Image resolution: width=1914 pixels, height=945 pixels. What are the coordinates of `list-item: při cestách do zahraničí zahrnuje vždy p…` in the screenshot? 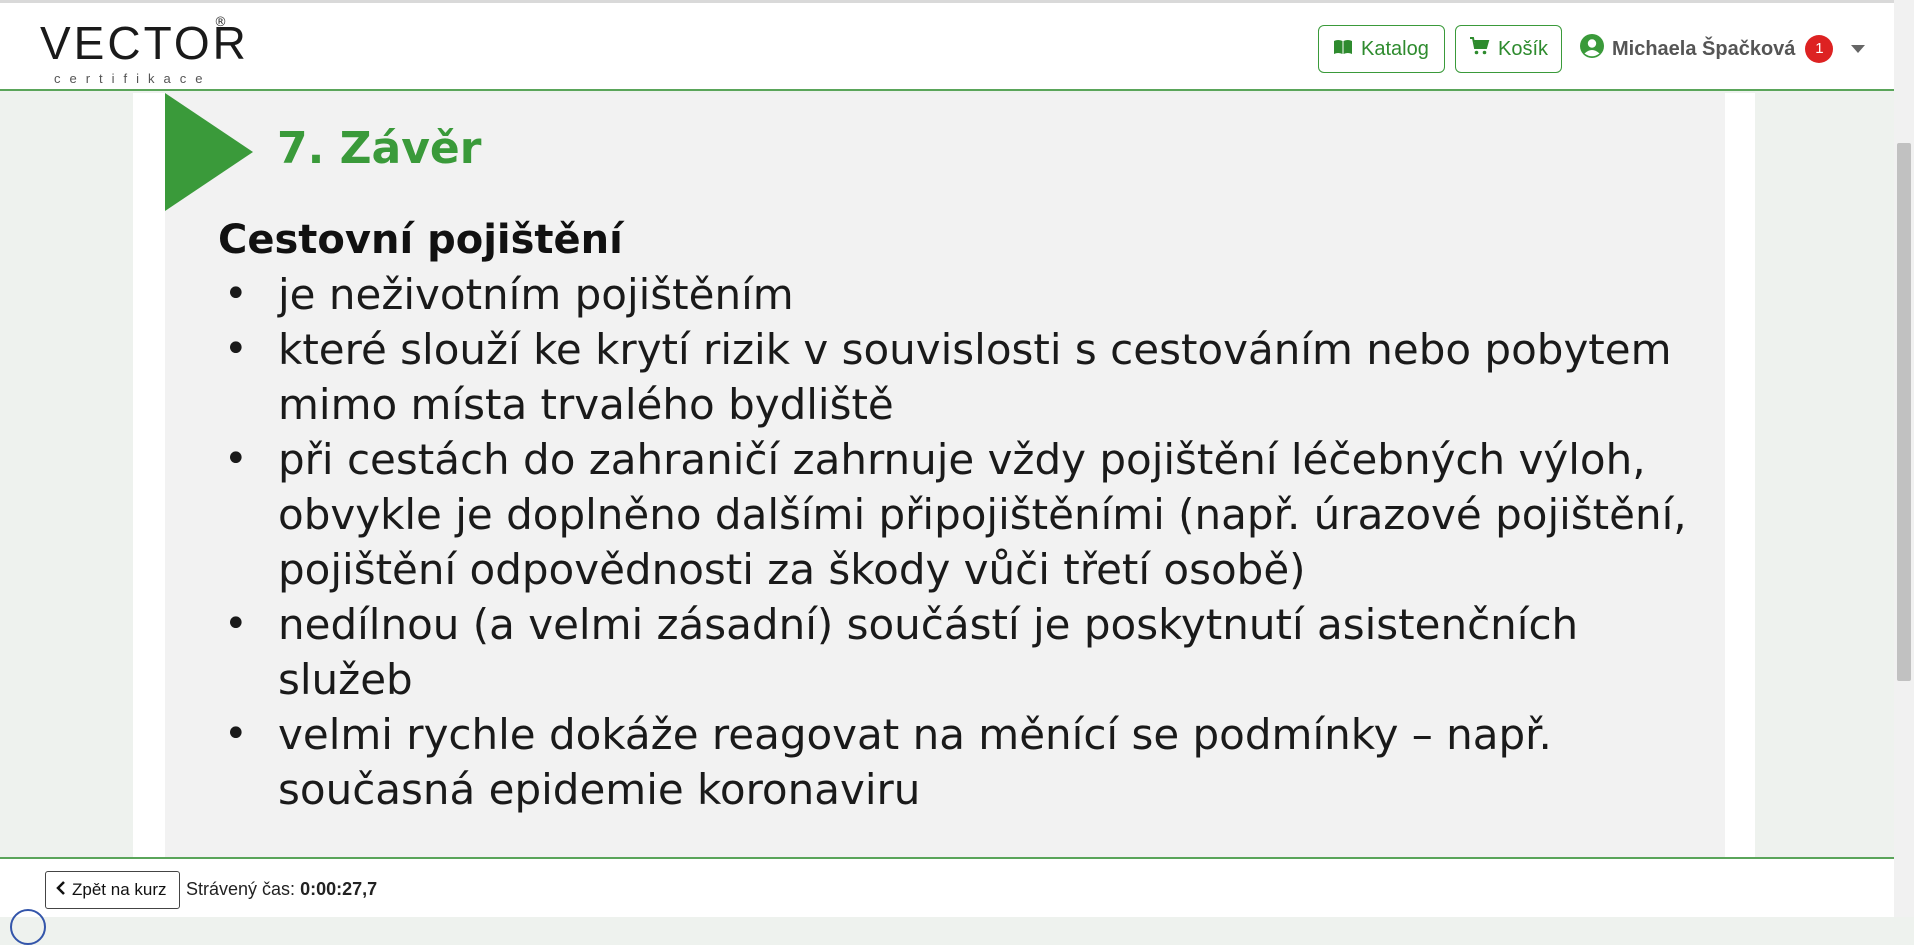 It's located at (958, 514).